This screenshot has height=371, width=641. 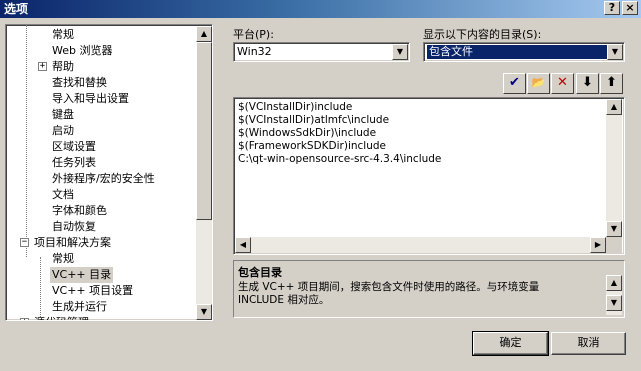 I want to click on tree-scrollbar: ▲ ▼, so click(x=204, y=173).